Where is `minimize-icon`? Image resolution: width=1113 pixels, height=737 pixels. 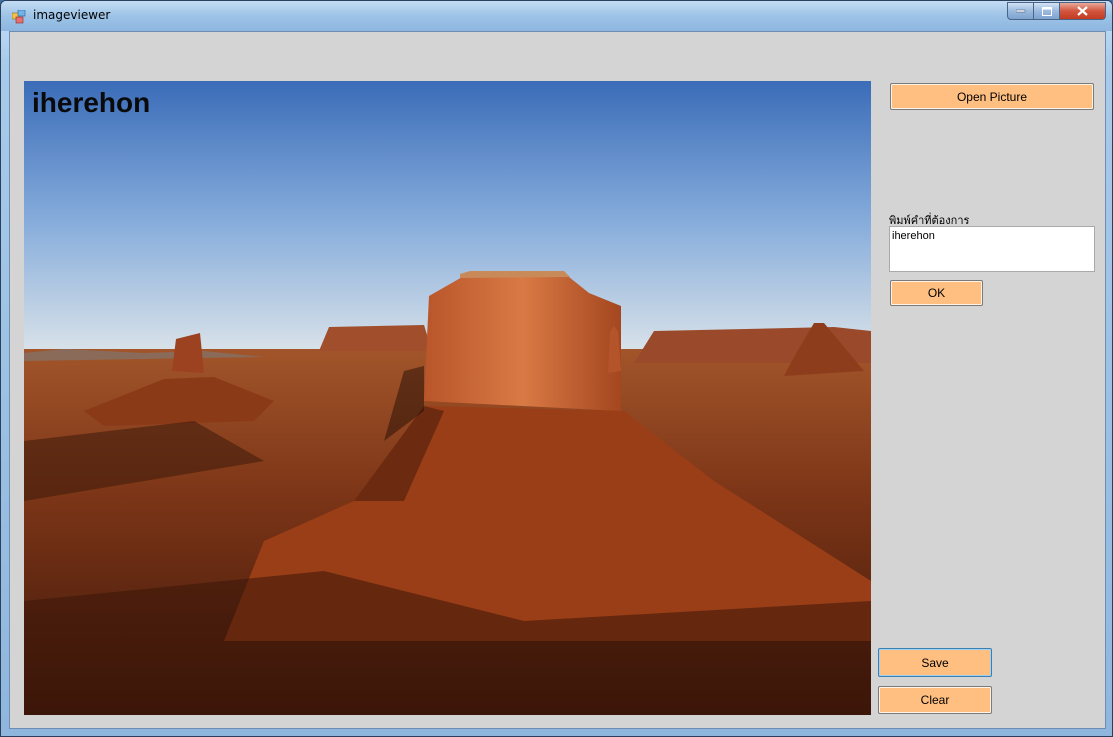 minimize-icon is located at coordinates (1020, 11).